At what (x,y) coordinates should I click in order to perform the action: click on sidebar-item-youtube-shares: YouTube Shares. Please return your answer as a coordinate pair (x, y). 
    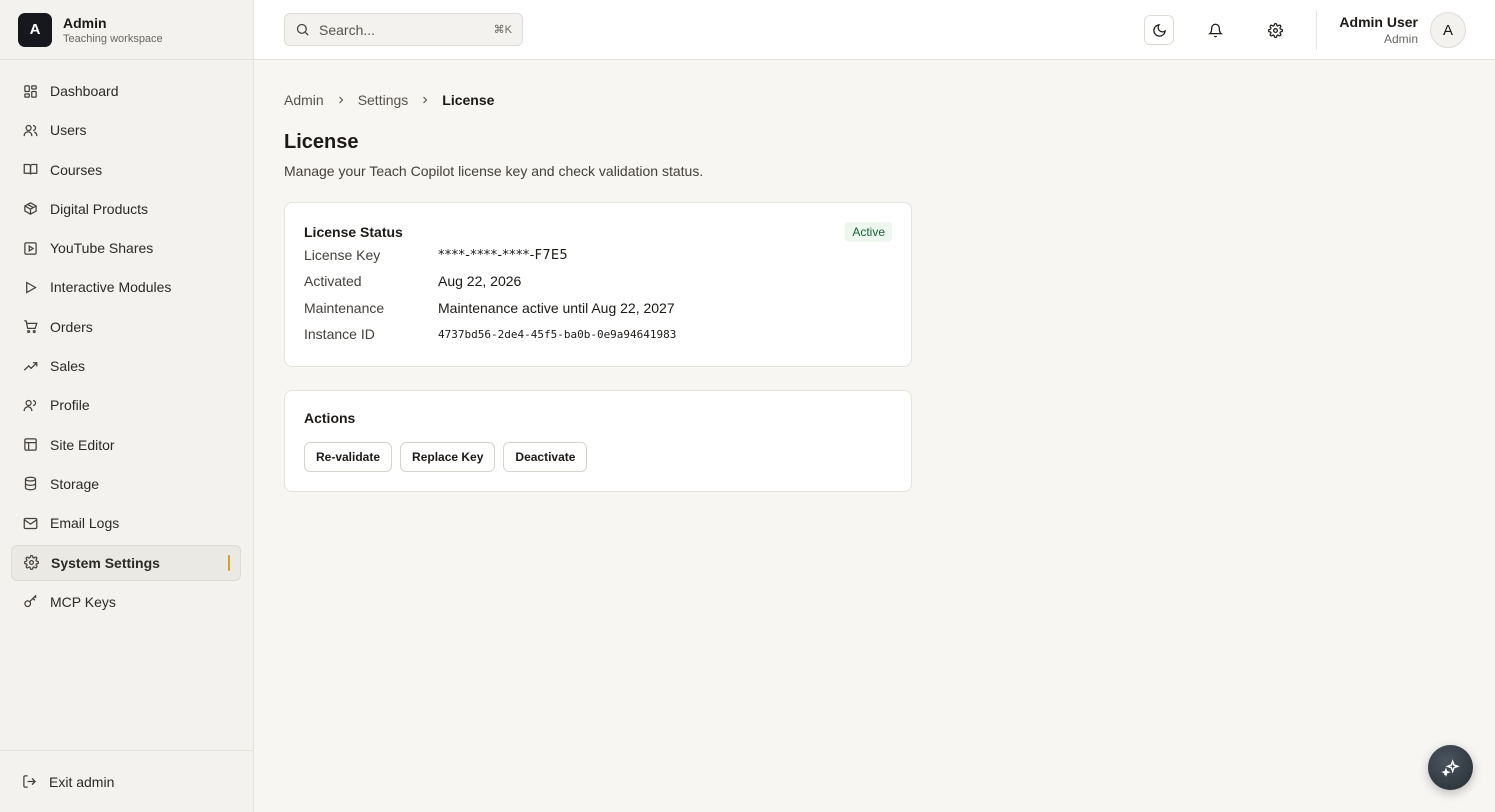
    Looking at the image, I should click on (126, 248).